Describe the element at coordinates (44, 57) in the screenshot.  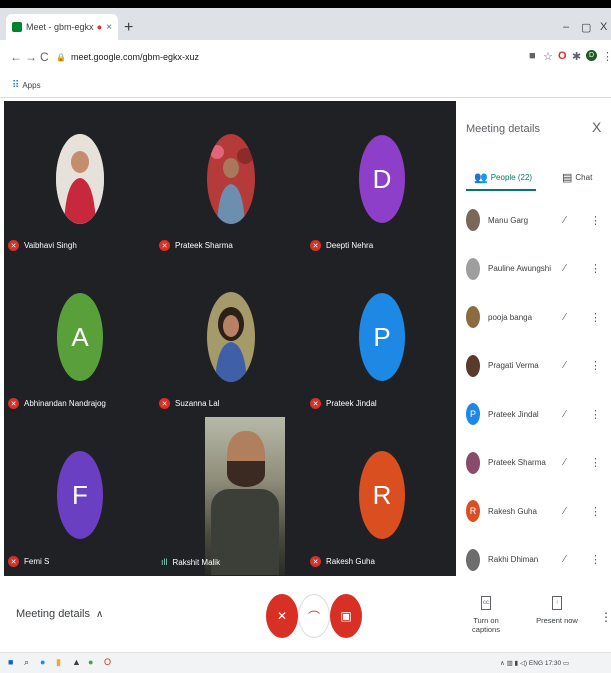
I see `reload-icon: C` at that location.